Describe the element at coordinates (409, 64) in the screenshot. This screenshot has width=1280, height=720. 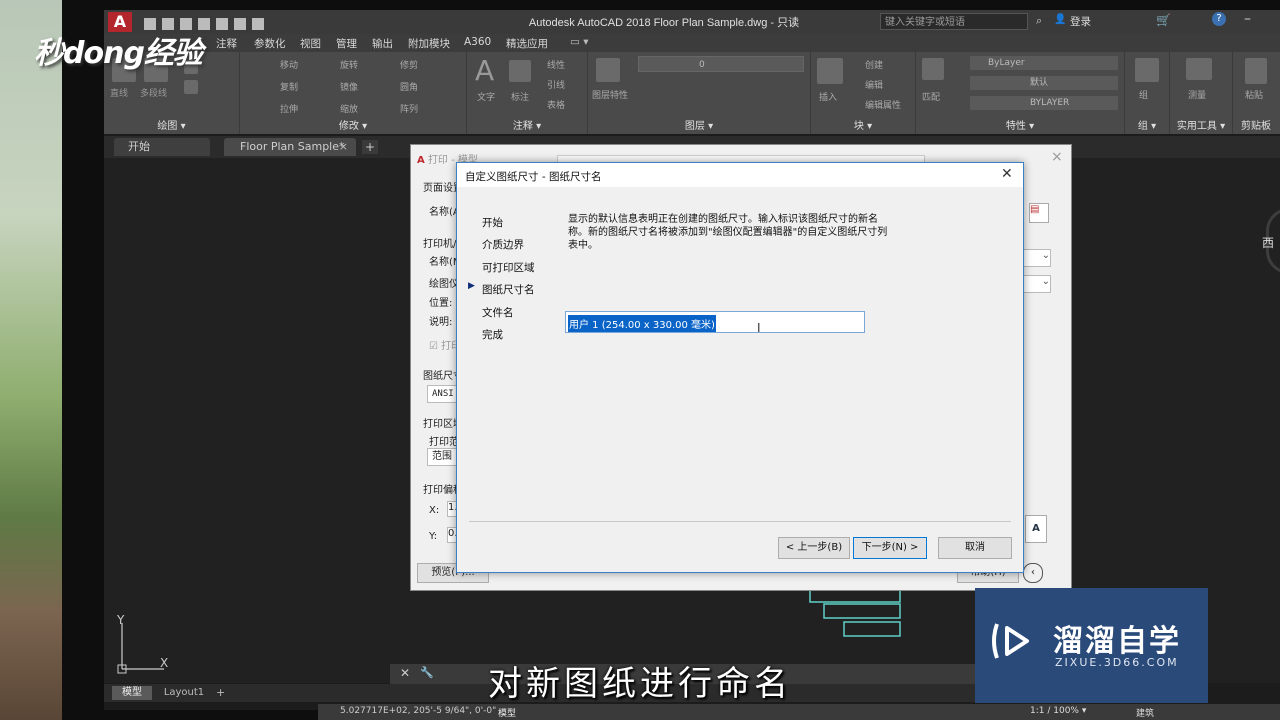
I see `trim-label: 修剪` at that location.